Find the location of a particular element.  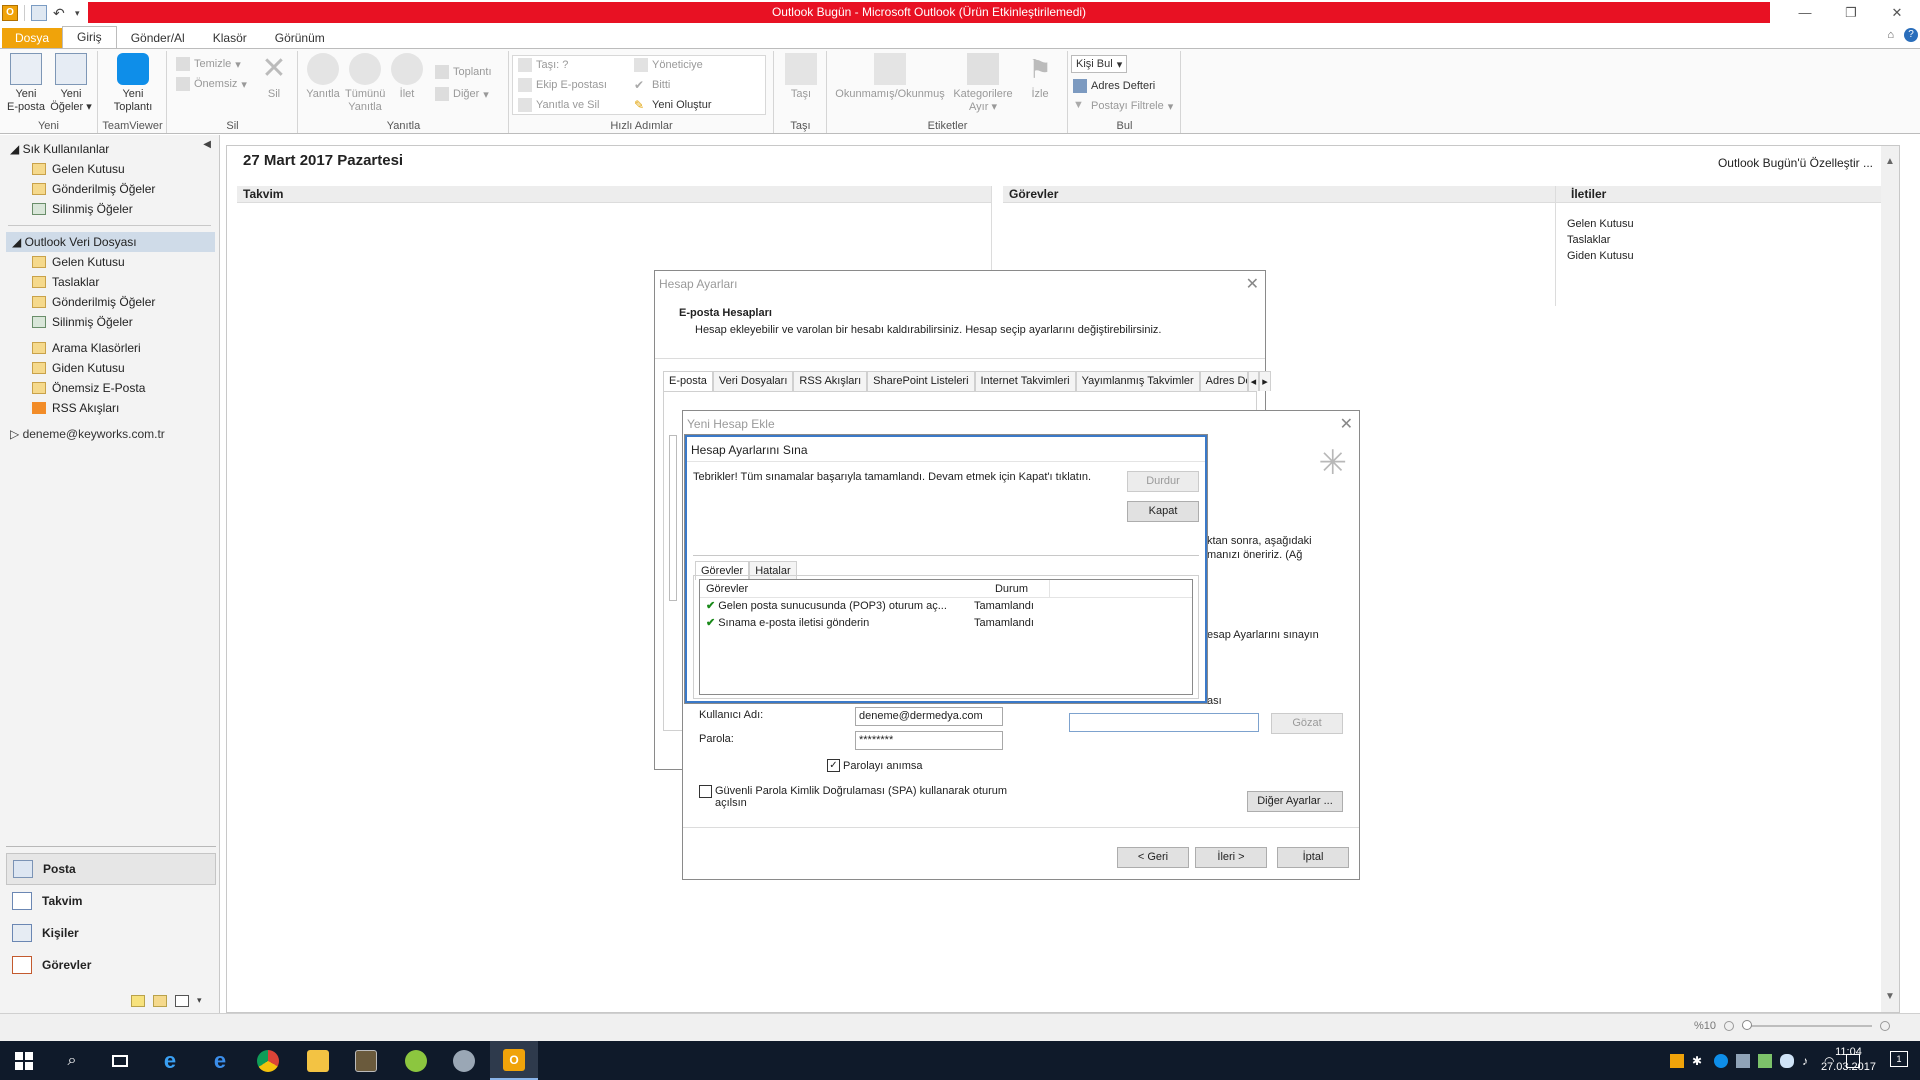

reply-button: Yanıtla is located at coordinates (323, 77).